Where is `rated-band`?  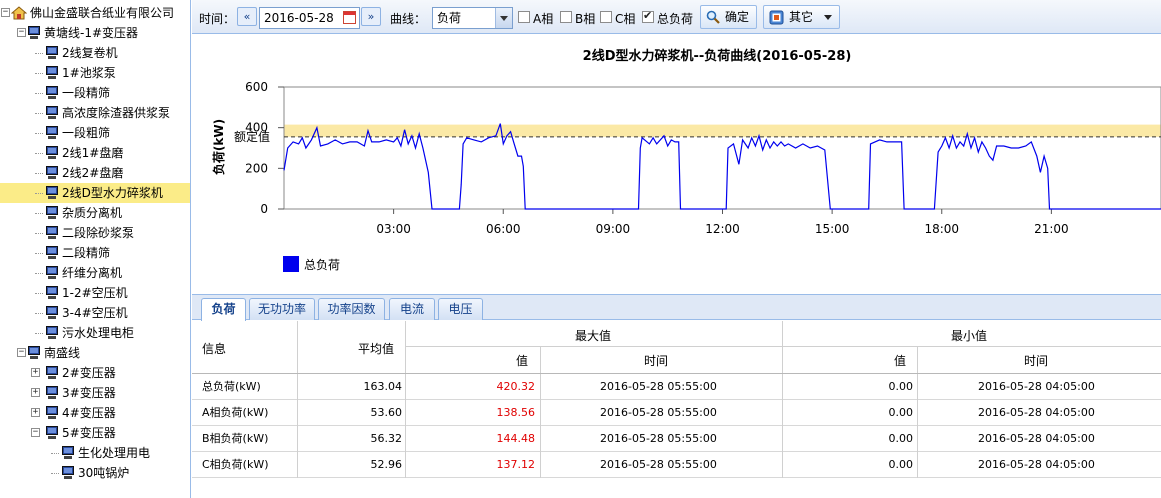
rated-band is located at coordinates (722, 130).